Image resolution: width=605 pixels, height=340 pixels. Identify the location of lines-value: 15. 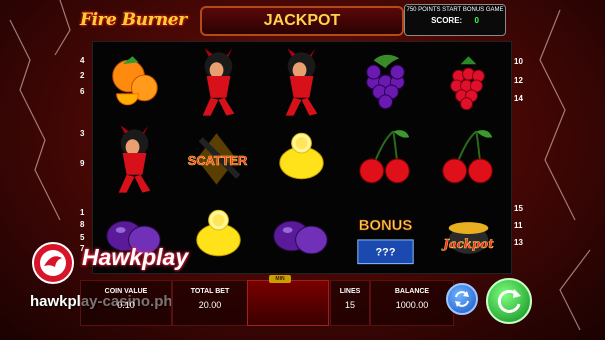
(349, 305).